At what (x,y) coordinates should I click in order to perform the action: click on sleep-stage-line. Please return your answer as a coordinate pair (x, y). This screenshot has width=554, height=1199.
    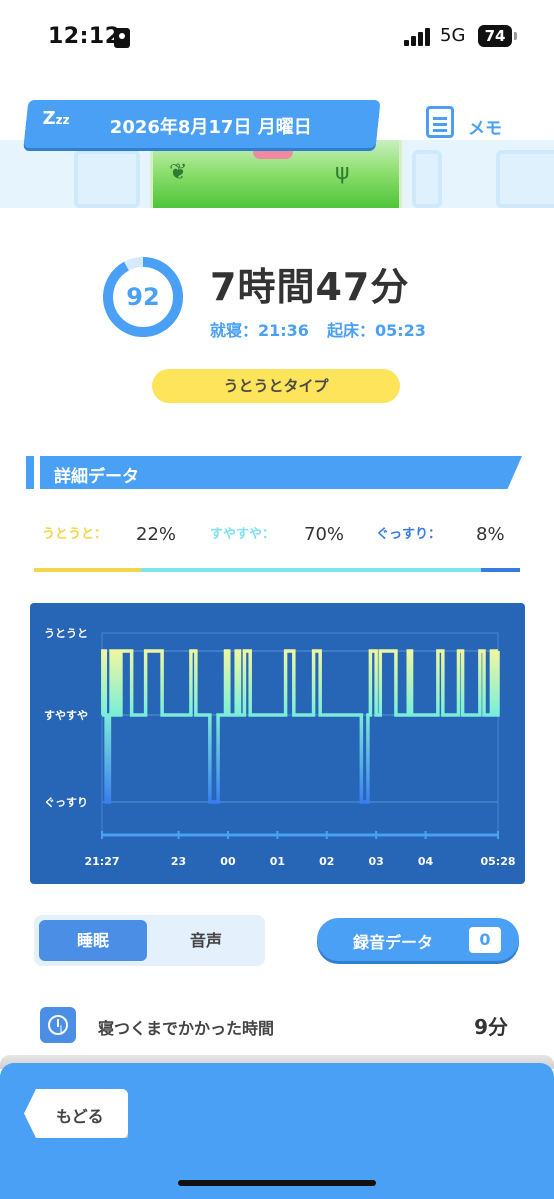
    Looking at the image, I should click on (300, 726).